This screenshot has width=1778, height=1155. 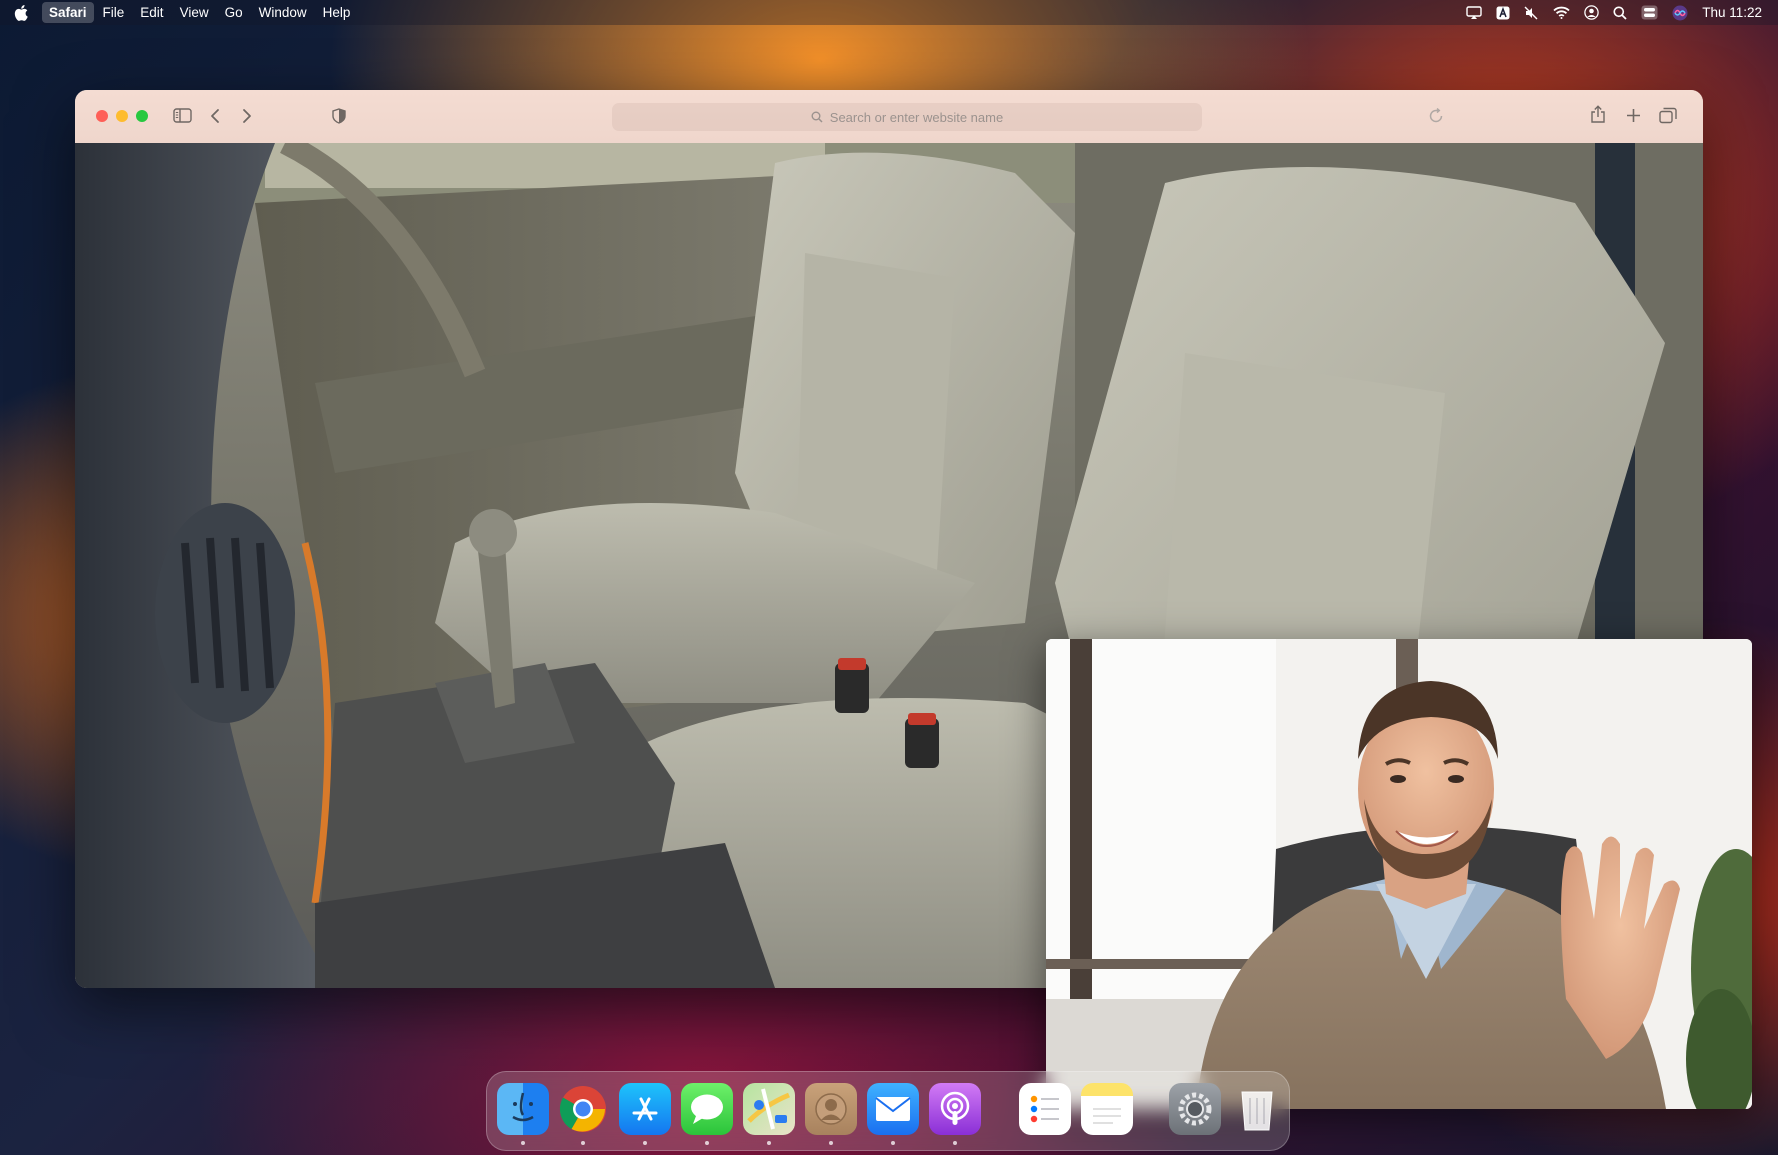 I want to click on spotlight-search-icon, so click(x=1620, y=13).